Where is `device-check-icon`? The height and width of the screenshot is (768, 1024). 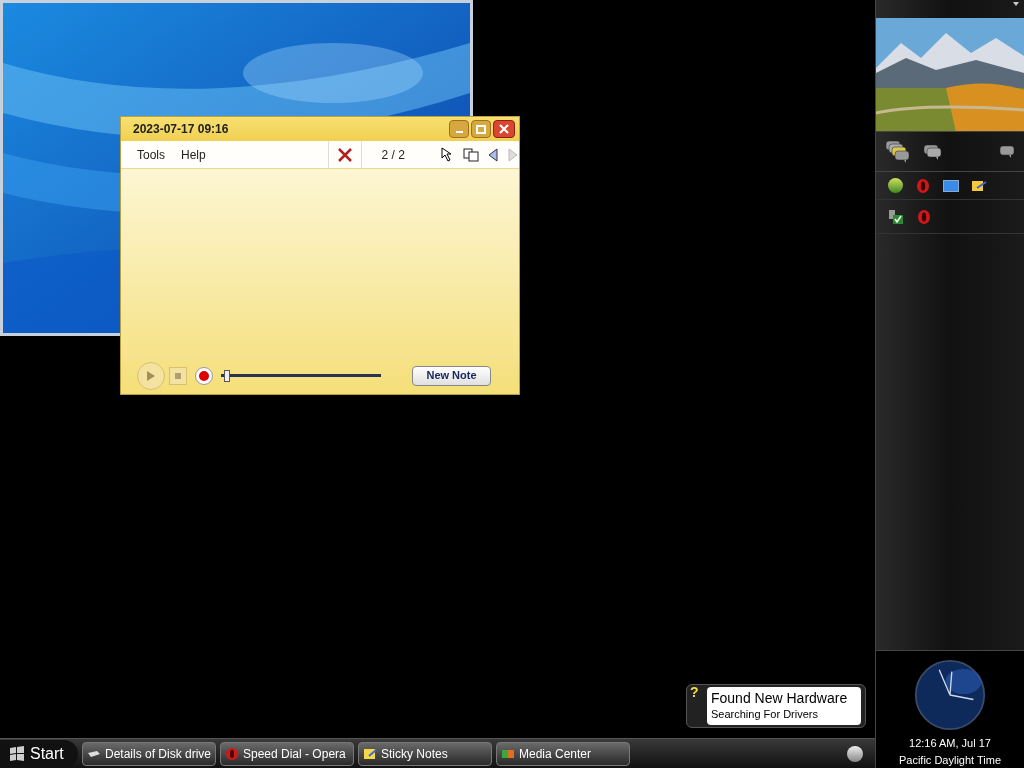
device-check-icon is located at coordinates (896, 216).